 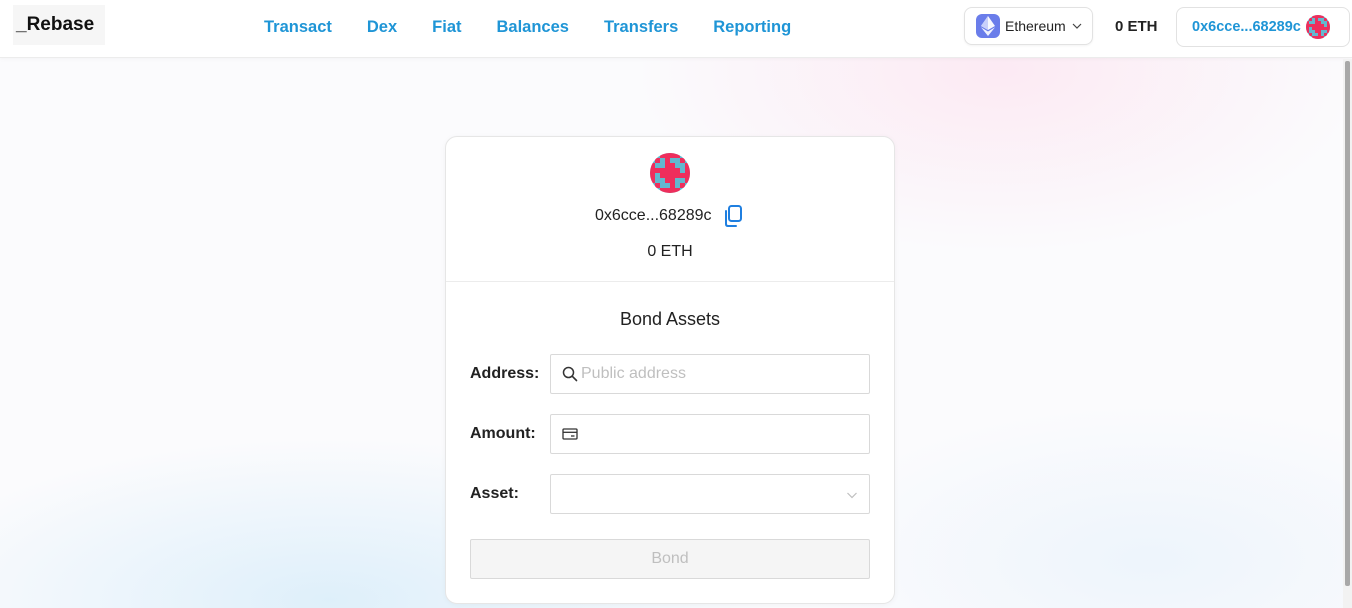 I want to click on nav-item-fiat: Fiat, so click(x=446, y=27).